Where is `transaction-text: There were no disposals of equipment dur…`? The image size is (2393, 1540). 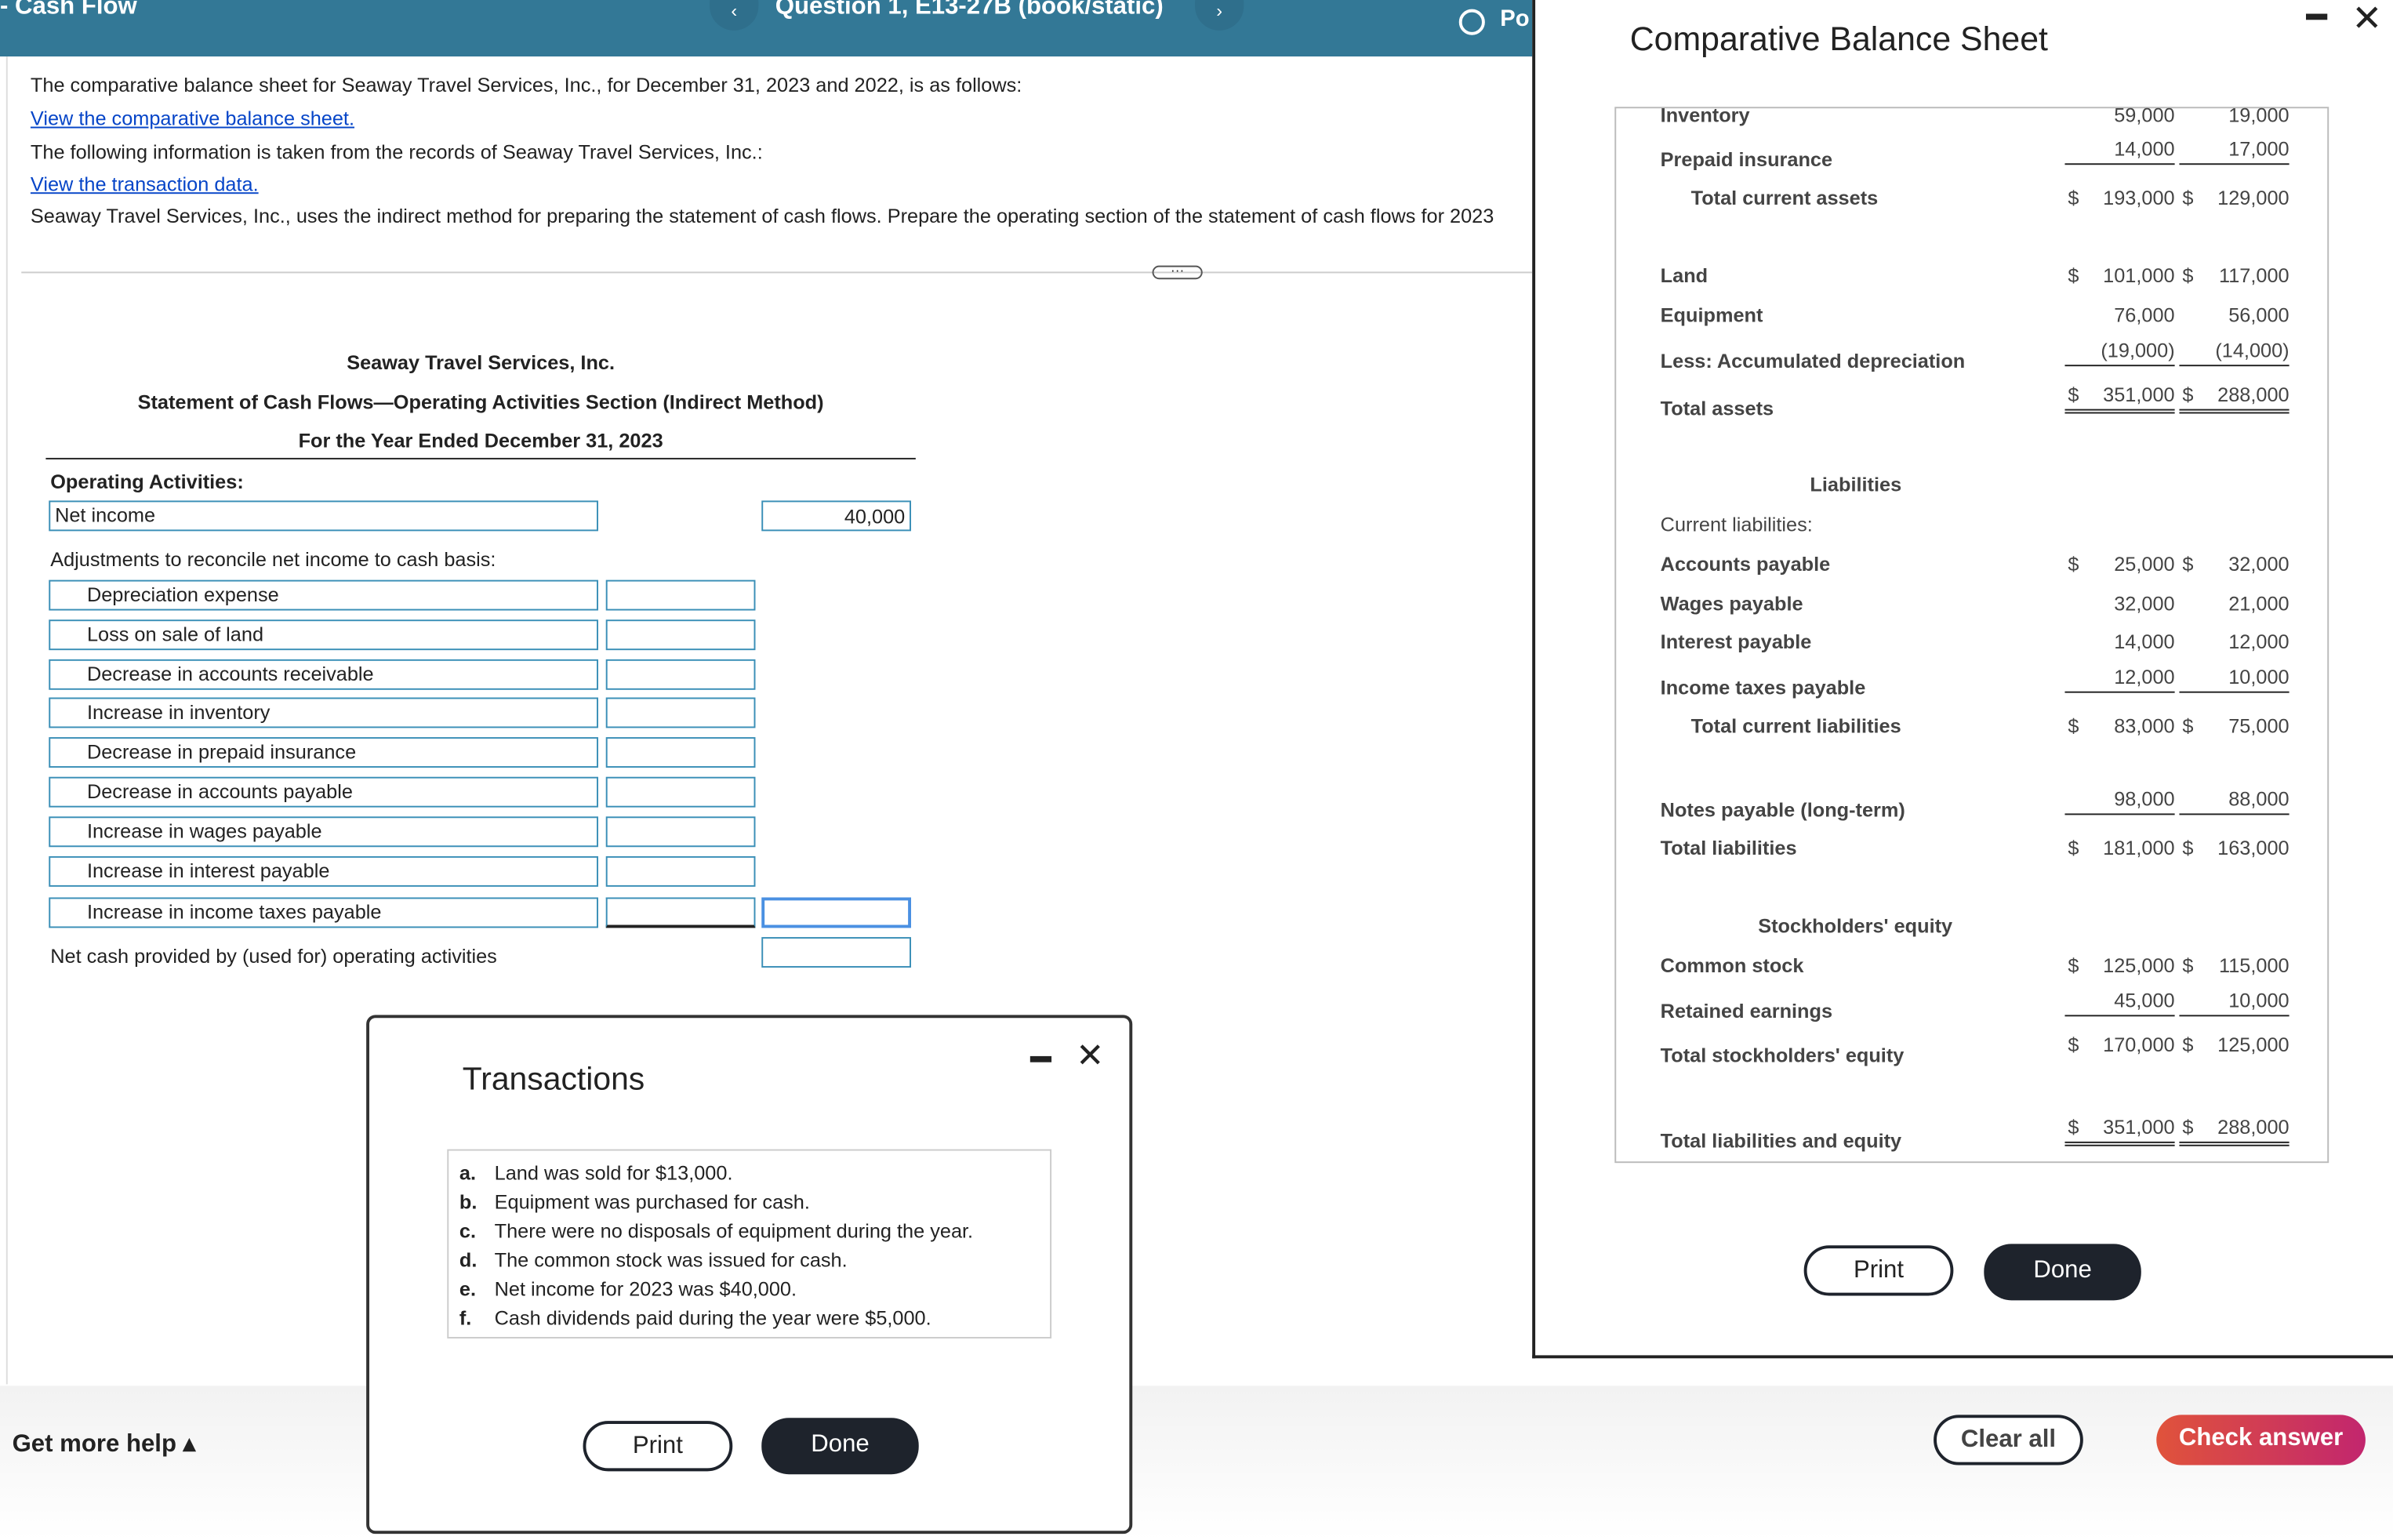 transaction-text: There were no disposals of equipment dur… is located at coordinates (734, 1231).